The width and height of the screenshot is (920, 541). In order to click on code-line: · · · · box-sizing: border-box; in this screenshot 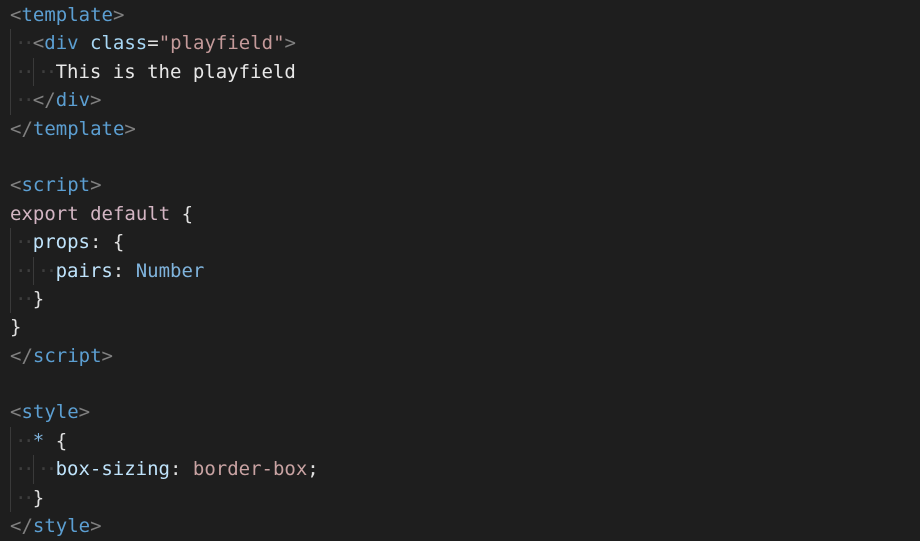, I will do `click(164, 470)`.